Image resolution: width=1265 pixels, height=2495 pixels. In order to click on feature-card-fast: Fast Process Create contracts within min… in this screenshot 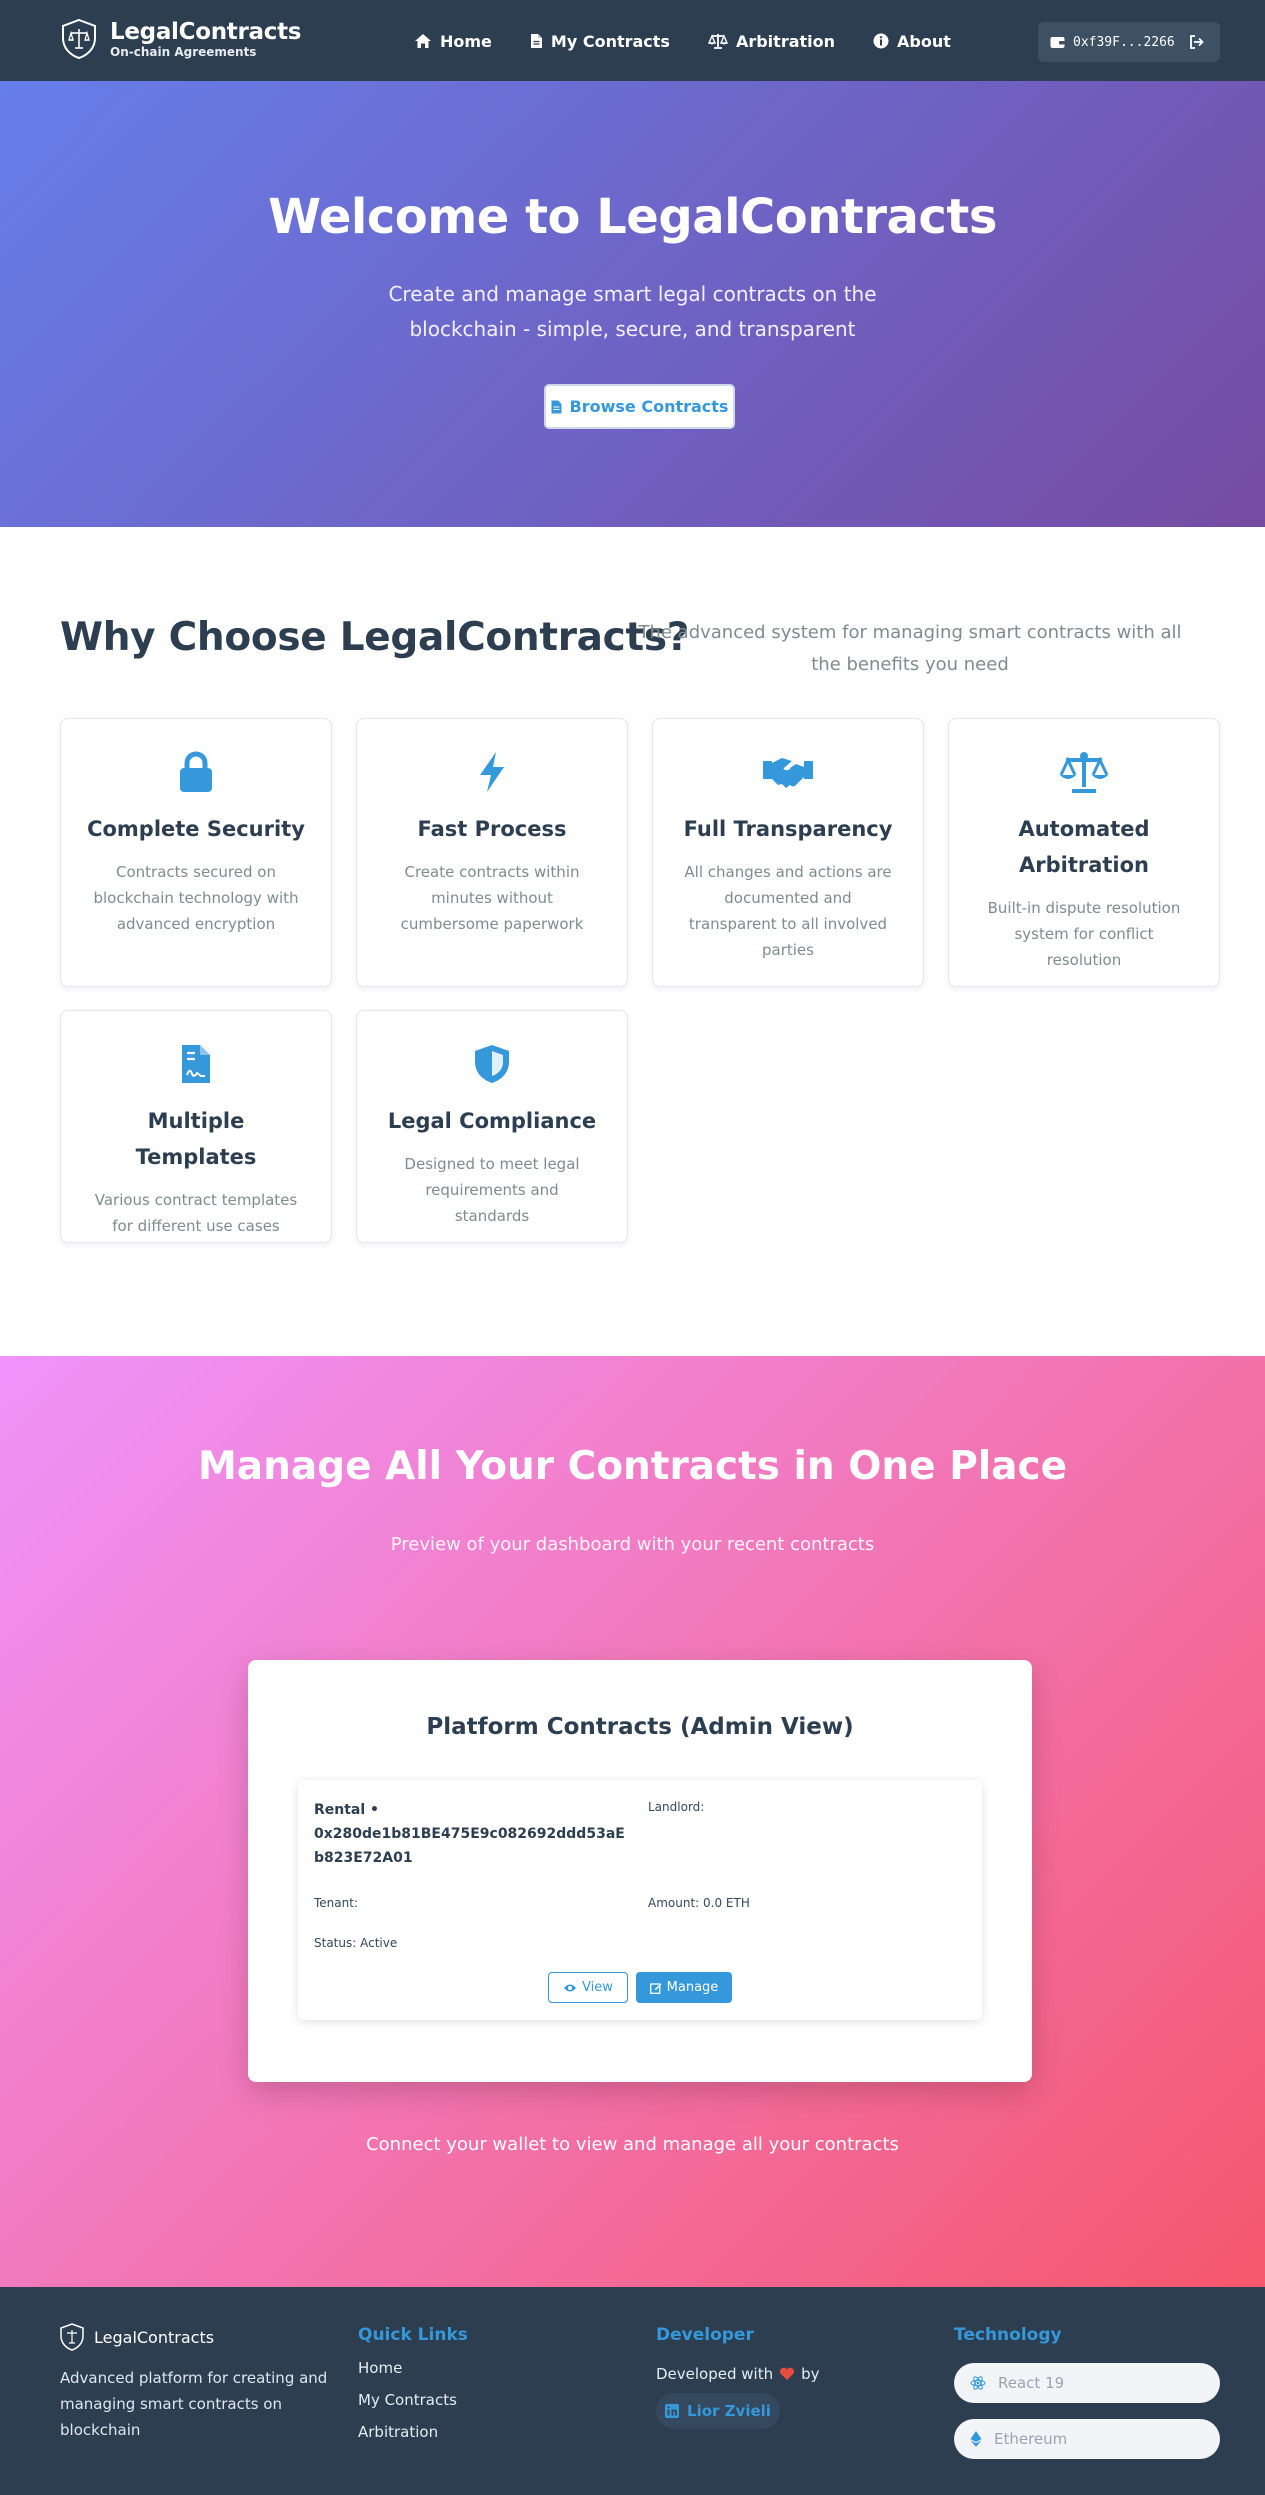, I will do `click(492, 852)`.